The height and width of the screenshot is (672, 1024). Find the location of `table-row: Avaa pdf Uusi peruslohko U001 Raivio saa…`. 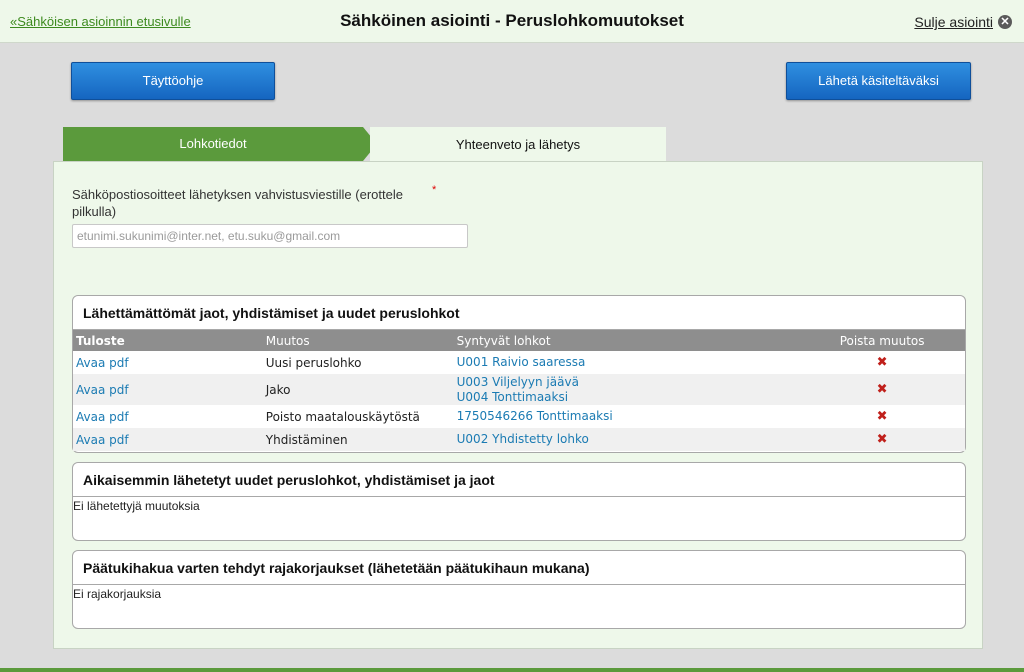

table-row: Avaa pdf Uusi peruslohko U001 Raivio saa… is located at coordinates (519, 362).